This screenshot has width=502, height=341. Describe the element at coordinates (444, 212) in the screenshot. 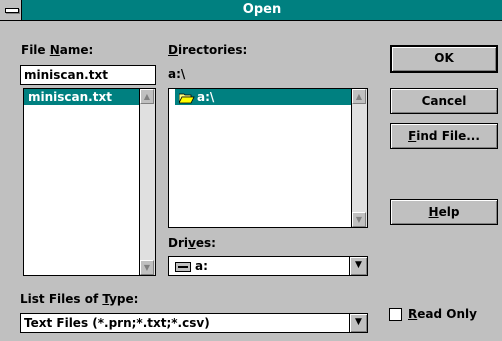

I see `help-button: Help` at that location.